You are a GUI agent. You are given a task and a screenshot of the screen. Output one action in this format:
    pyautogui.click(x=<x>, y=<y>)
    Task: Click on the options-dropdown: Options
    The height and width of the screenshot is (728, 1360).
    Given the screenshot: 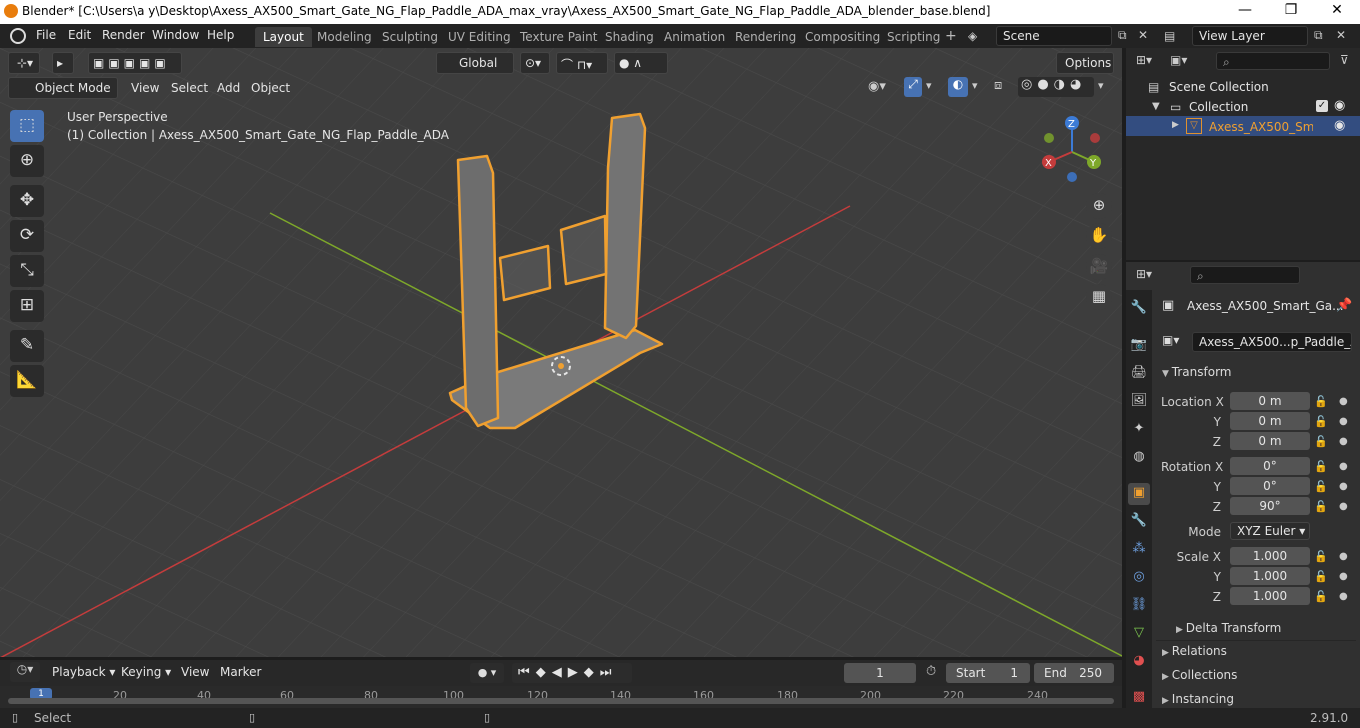 What is the action you would take?
    pyautogui.click(x=1085, y=63)
    